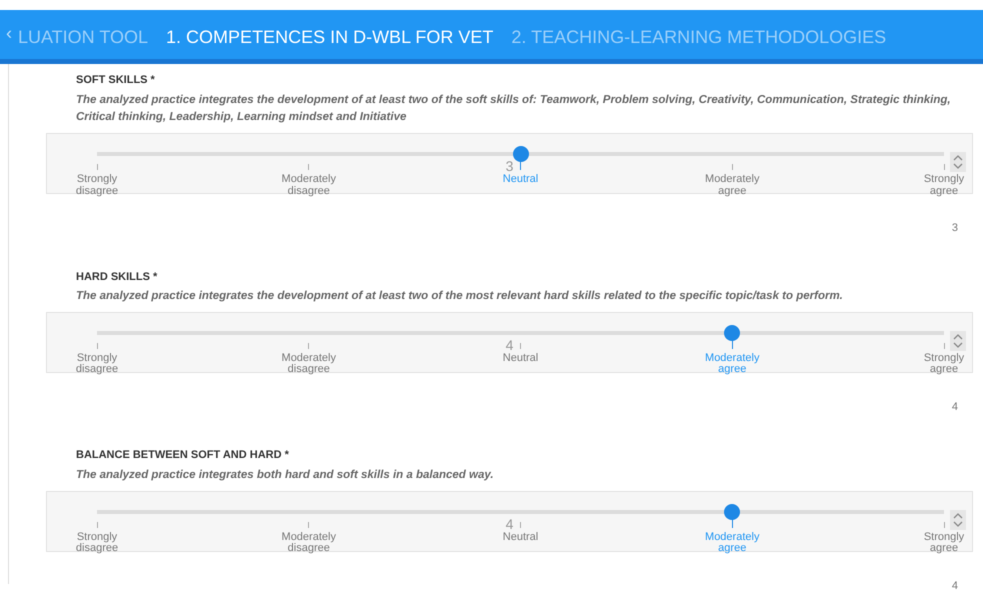 This screenshot has width=983, height=593. Describe the element at coordinates (285, 475) in the screenshot. I see `question-description: The analyzed practice integrates both hard and soft skills in a balanced way.` at that location.